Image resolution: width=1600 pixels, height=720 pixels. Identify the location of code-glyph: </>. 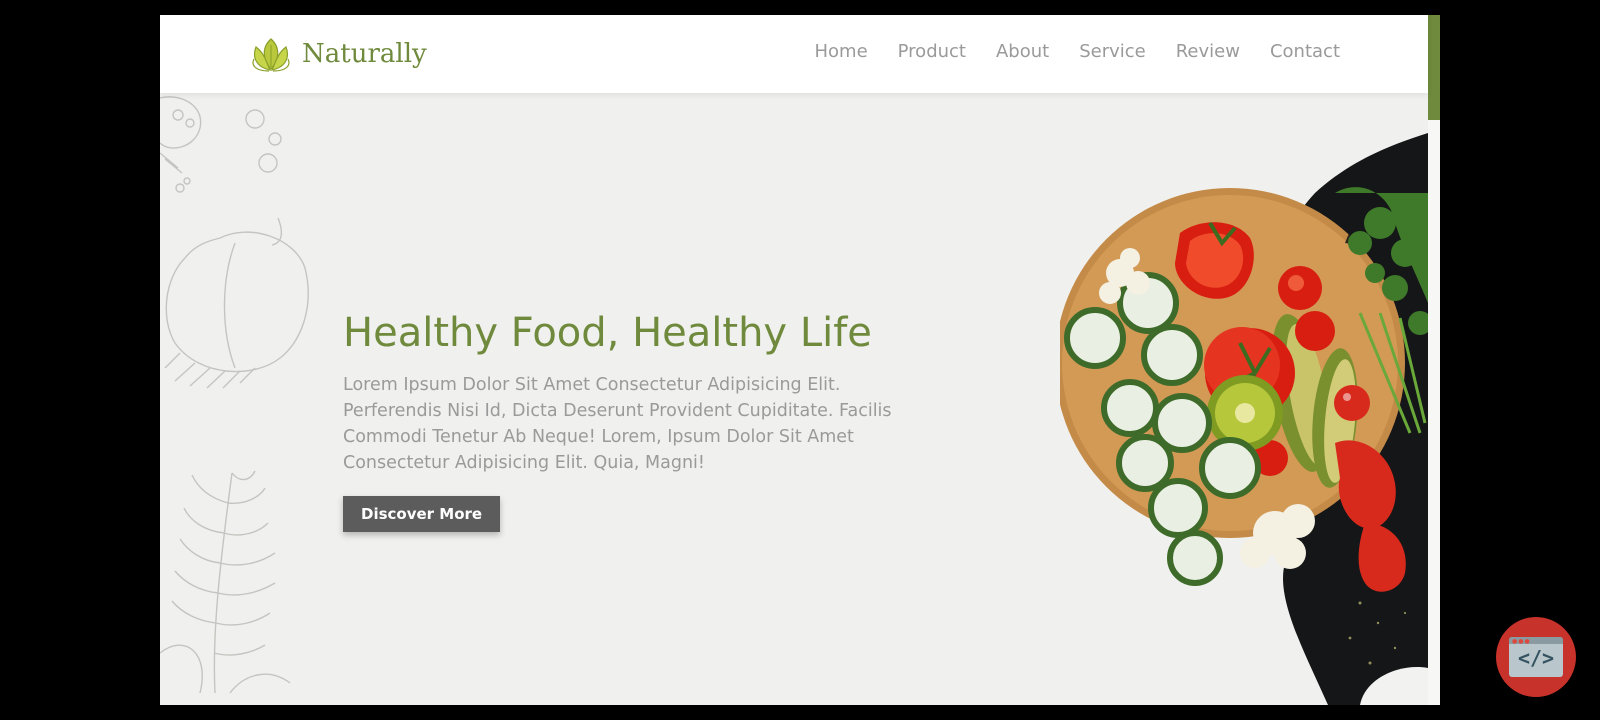
(1536, 658).